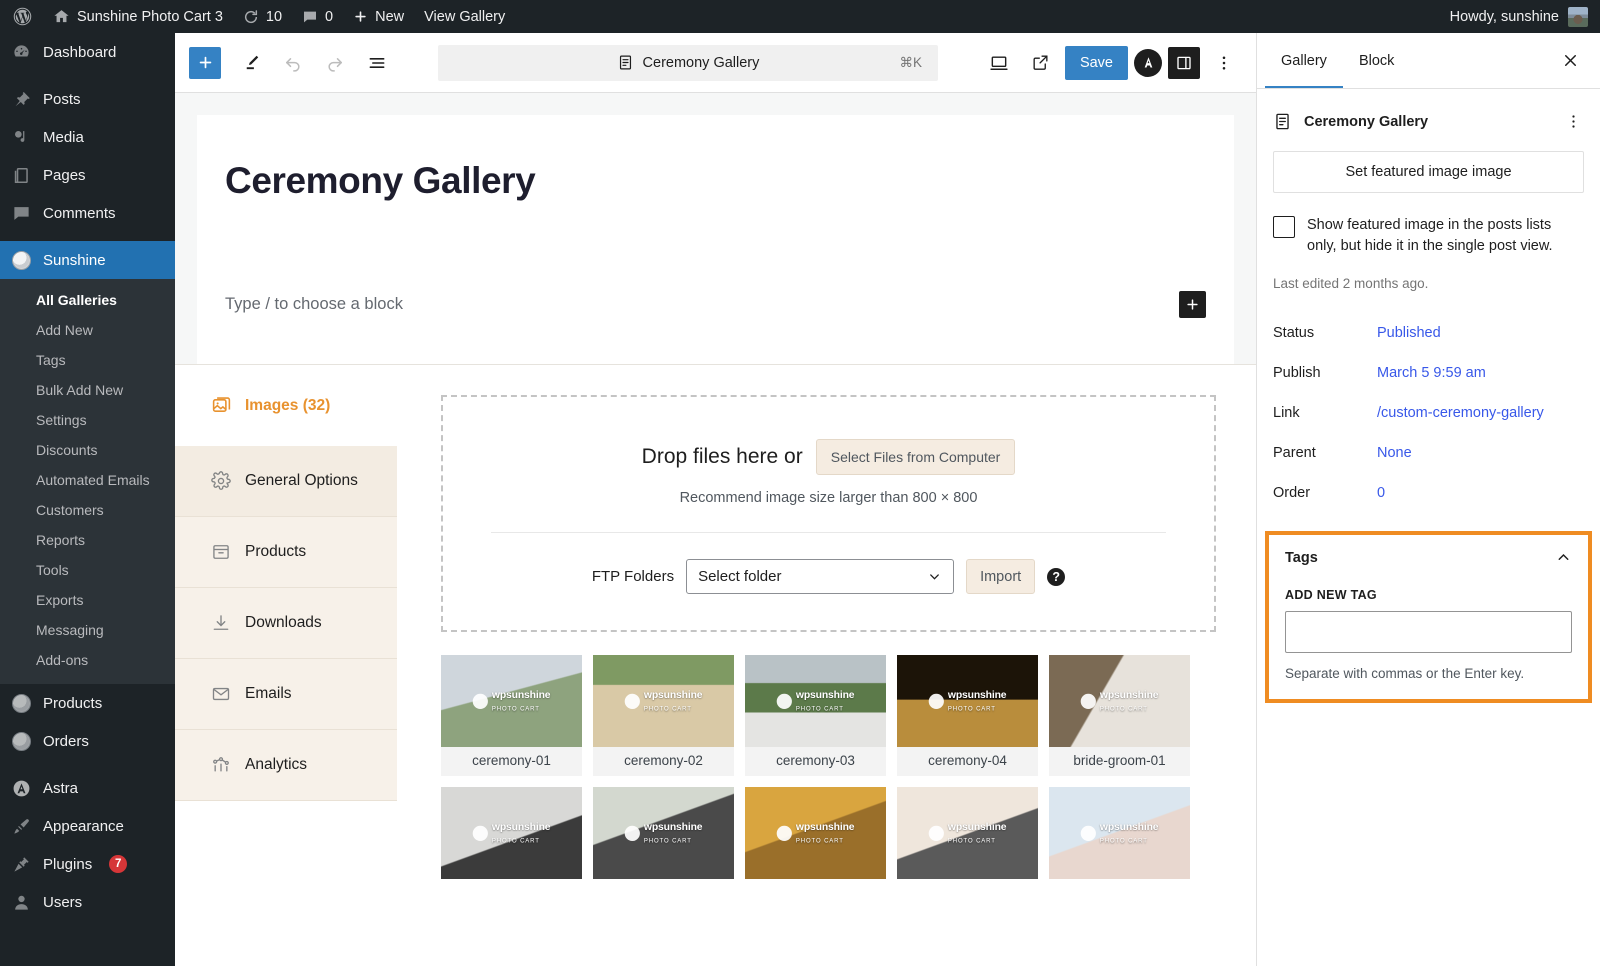 This screenshot has height=966, width=1600. I want to click on page-title: Ceremony Gallery, so click(715, 181).